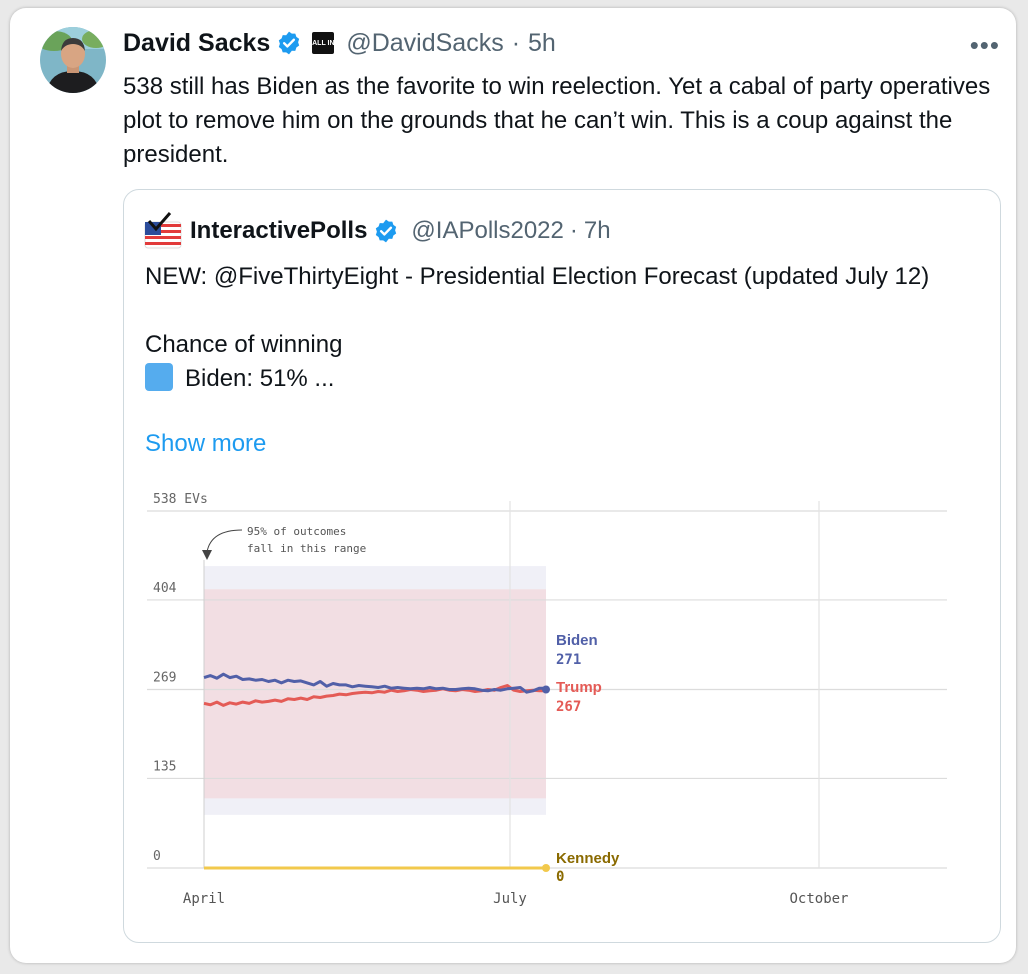 This screenshot has width=1028, height=974. Describe the element at coordinates (73, 60) in the screenshot. I see `avatar` at that location.